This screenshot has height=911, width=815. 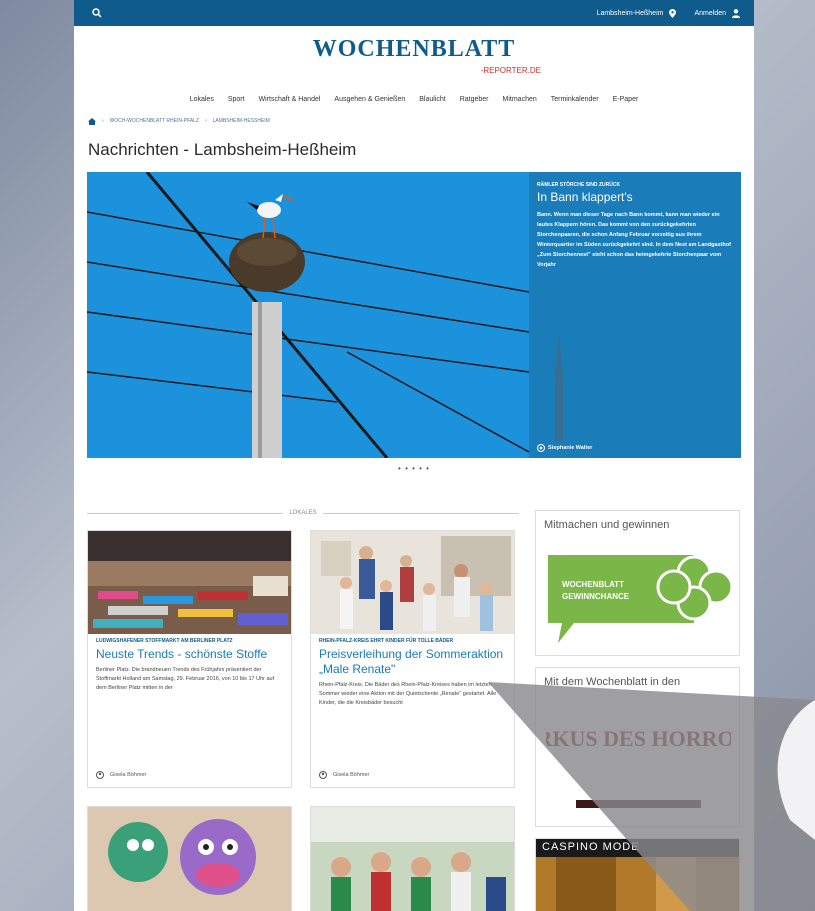 What do you see at coordinates (413, 582) in the screenshot?
I see `article-image-award-children` at bounding box center [413, 582].